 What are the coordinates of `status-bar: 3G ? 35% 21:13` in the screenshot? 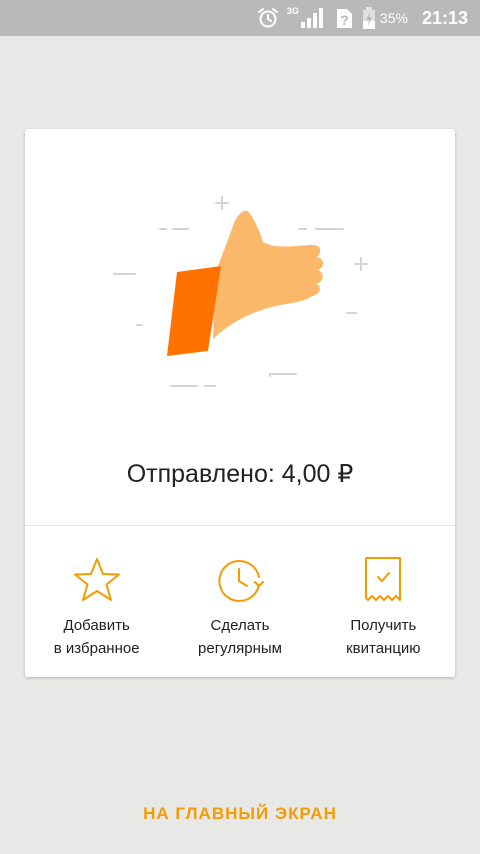 It's located at (240, 18).